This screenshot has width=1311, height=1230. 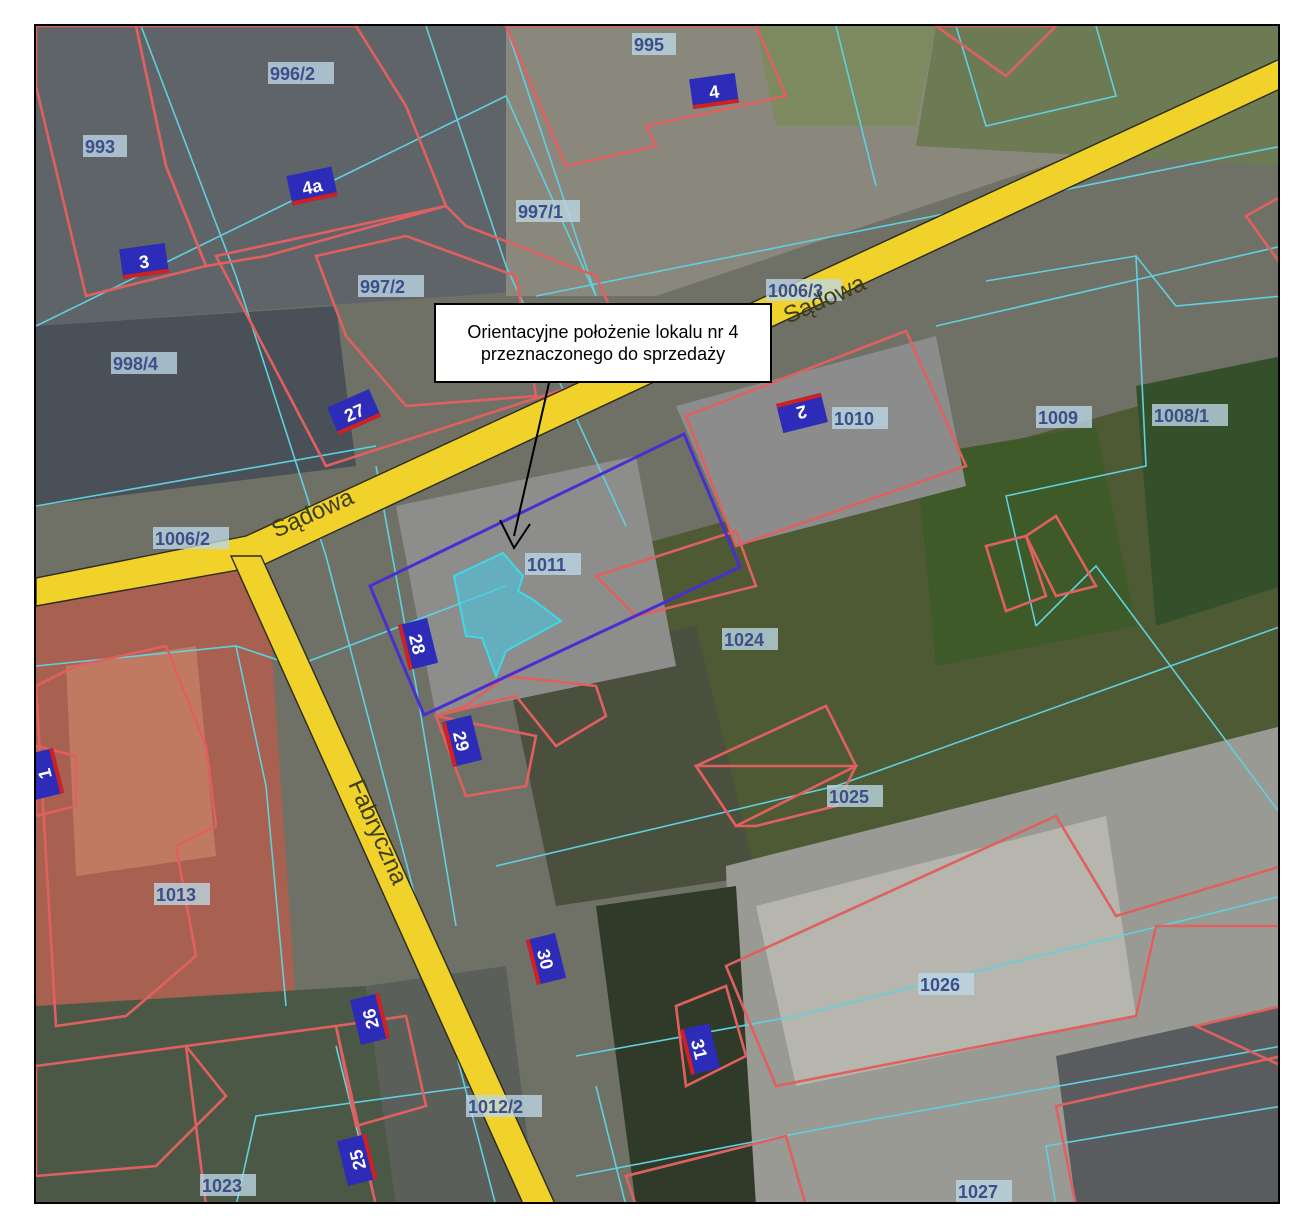 I want to click on callout-line-2: przeznaczonego do sprzedaży, so click(x=603, y=354).